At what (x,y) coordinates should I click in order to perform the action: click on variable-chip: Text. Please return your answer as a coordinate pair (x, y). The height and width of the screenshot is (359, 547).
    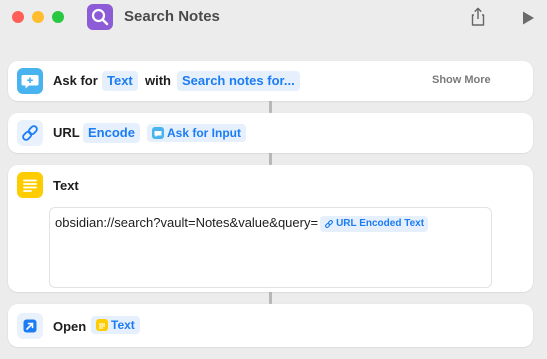
    Looking at the image, I should click on (115, 325).